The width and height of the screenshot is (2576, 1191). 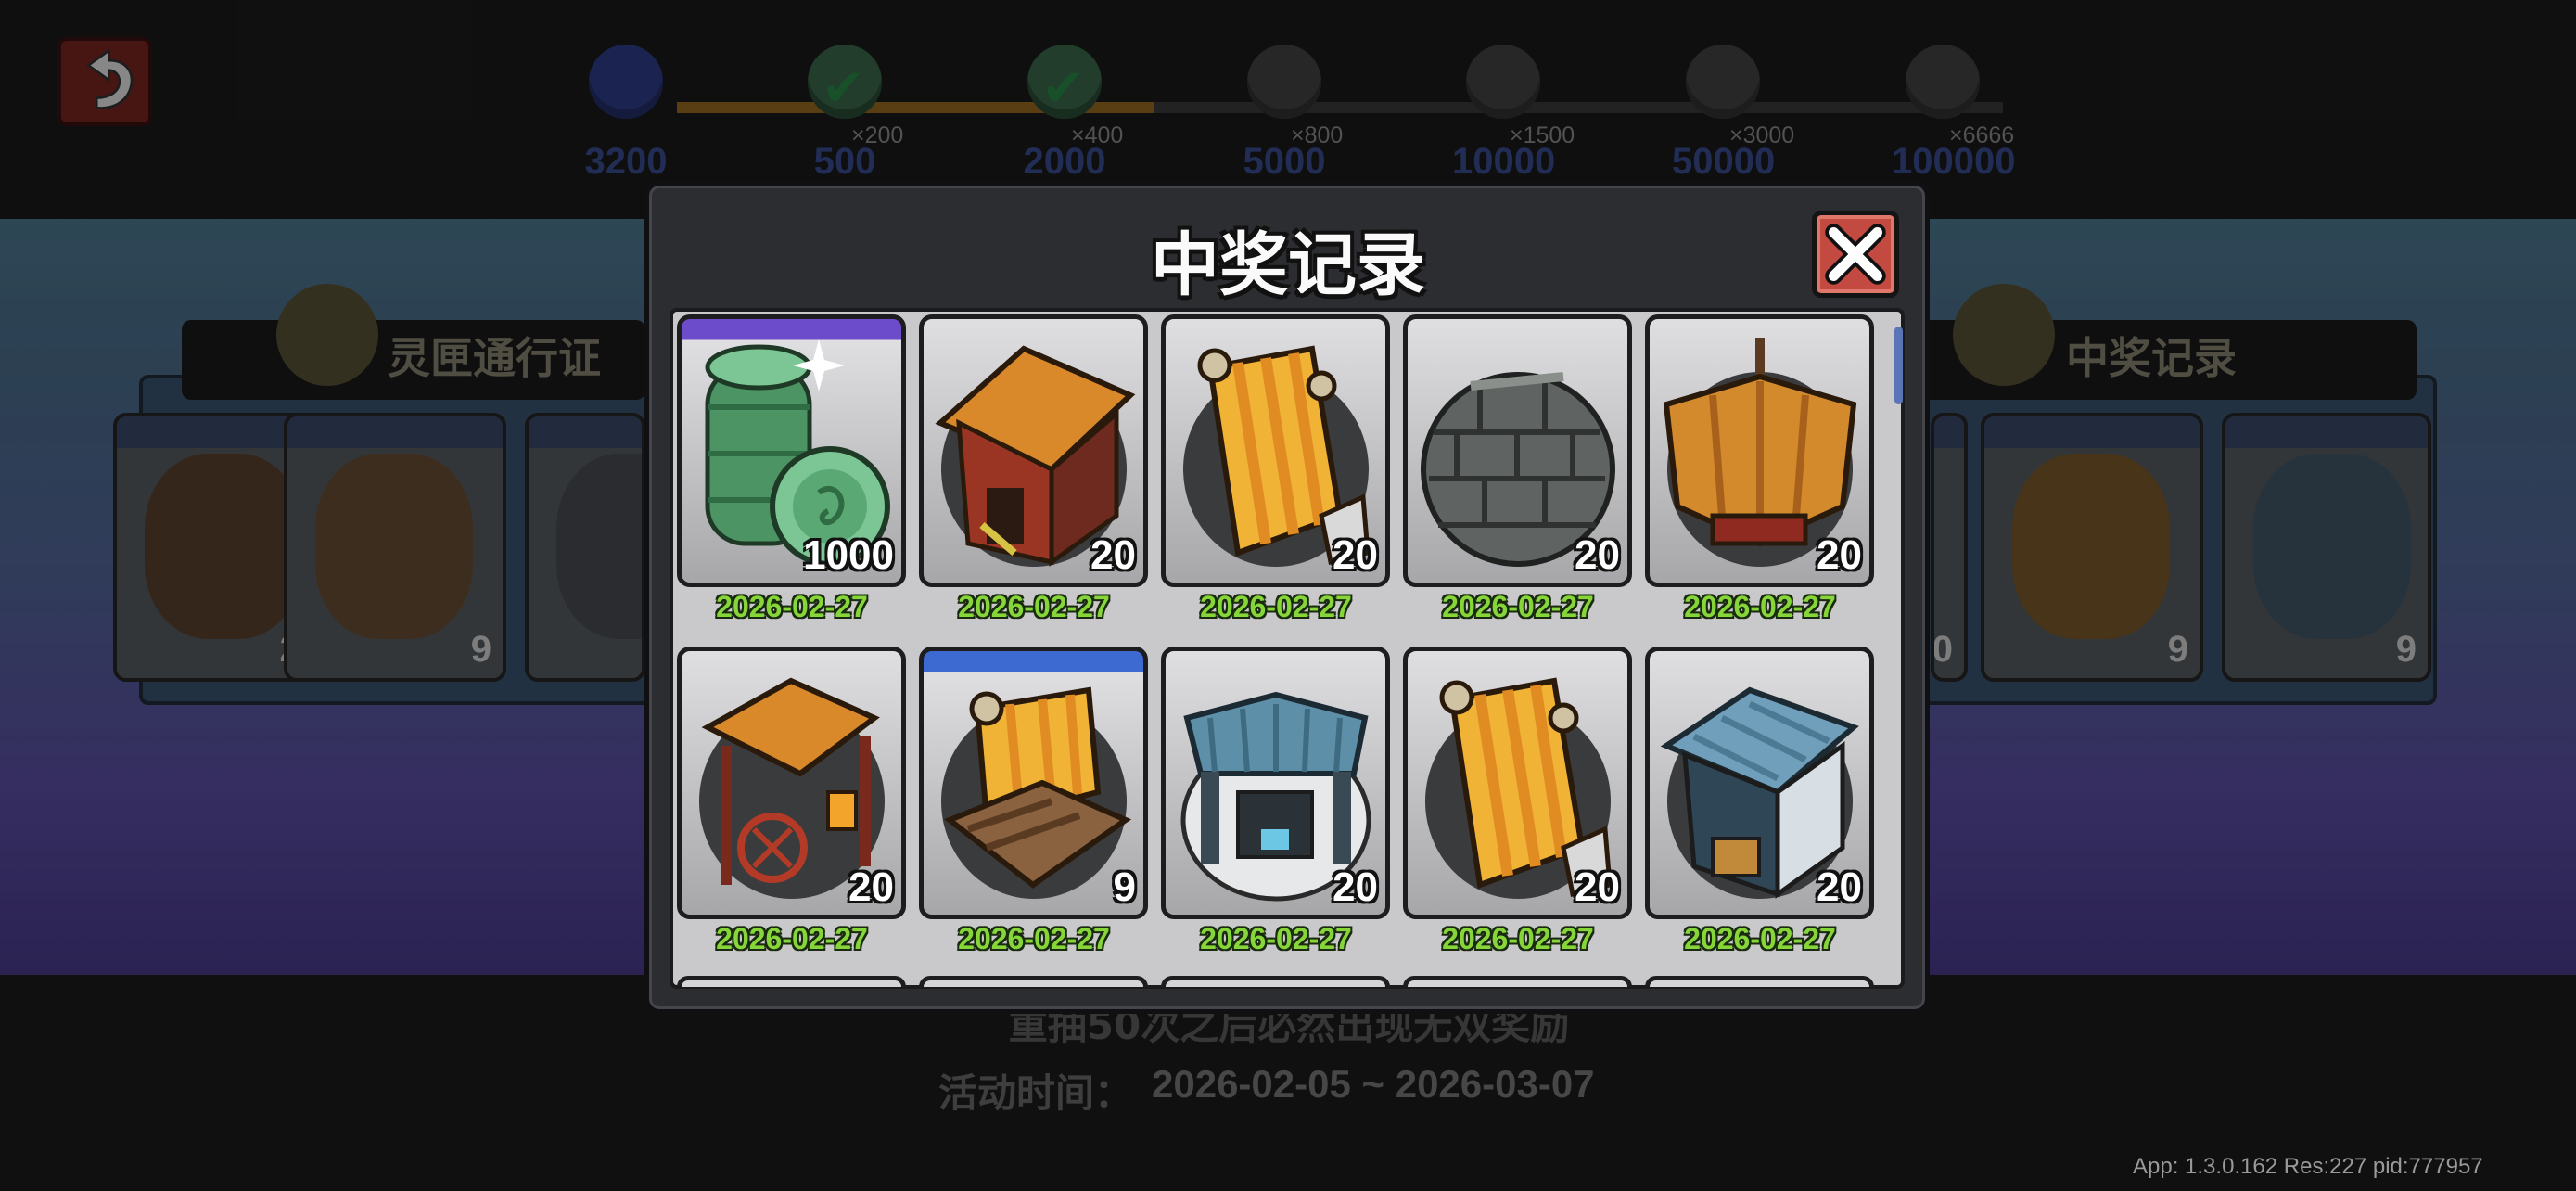 What do you see at coordinates (2308, 1166) in the screenshot?
I see `app-version-info: App: 1.3.0.162 Res:227 pid:777957` at bounding box center [2308, 1166].